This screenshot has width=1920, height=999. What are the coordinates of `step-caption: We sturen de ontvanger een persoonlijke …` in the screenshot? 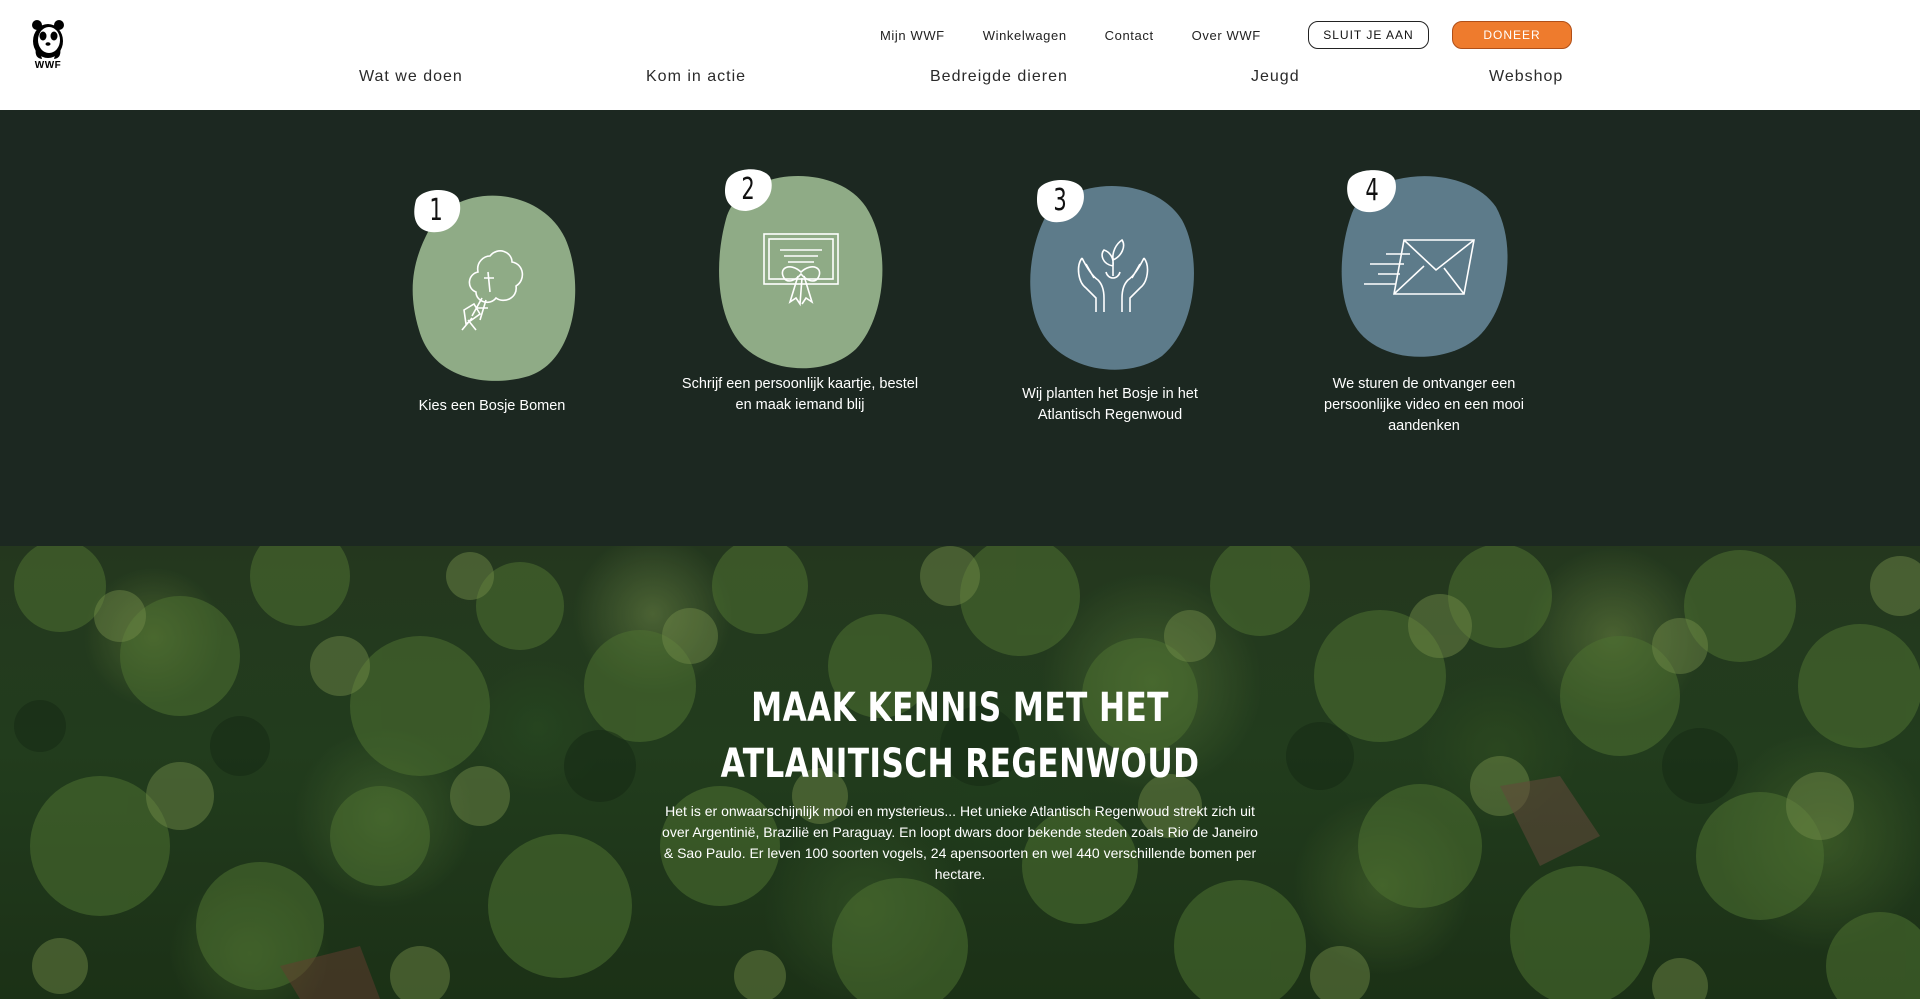 It's located at (1424, 405).